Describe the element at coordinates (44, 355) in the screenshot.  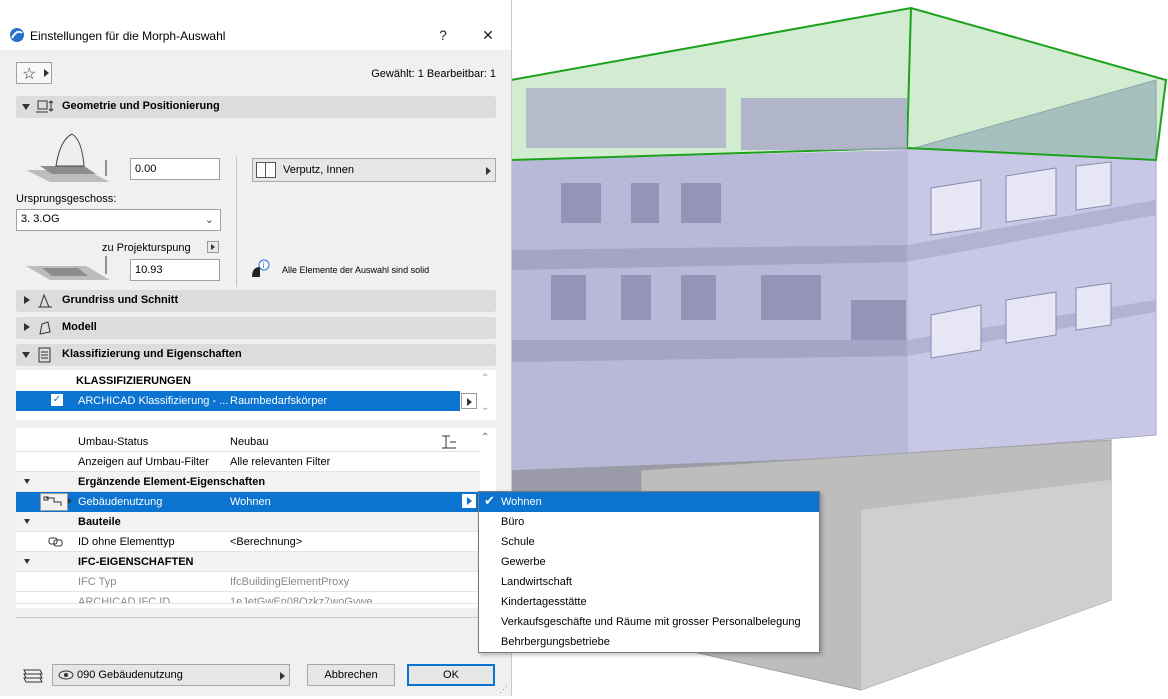
I see `list-icon` at that location.